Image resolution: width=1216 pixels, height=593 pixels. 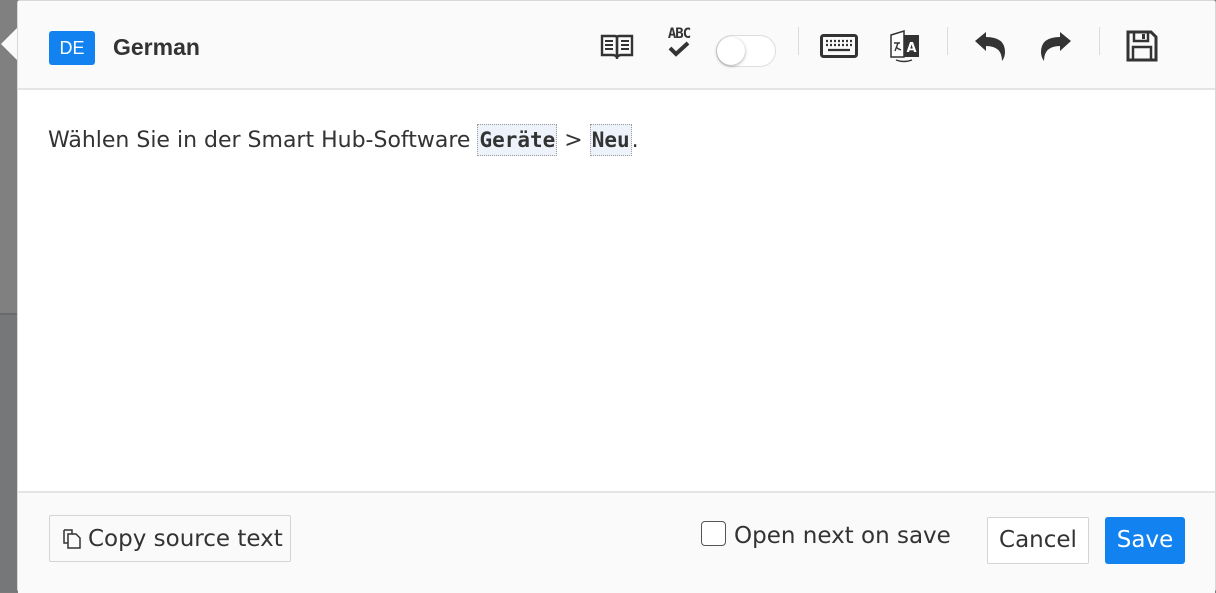 I want to click on copy-icon, so click(x=72, y=538).